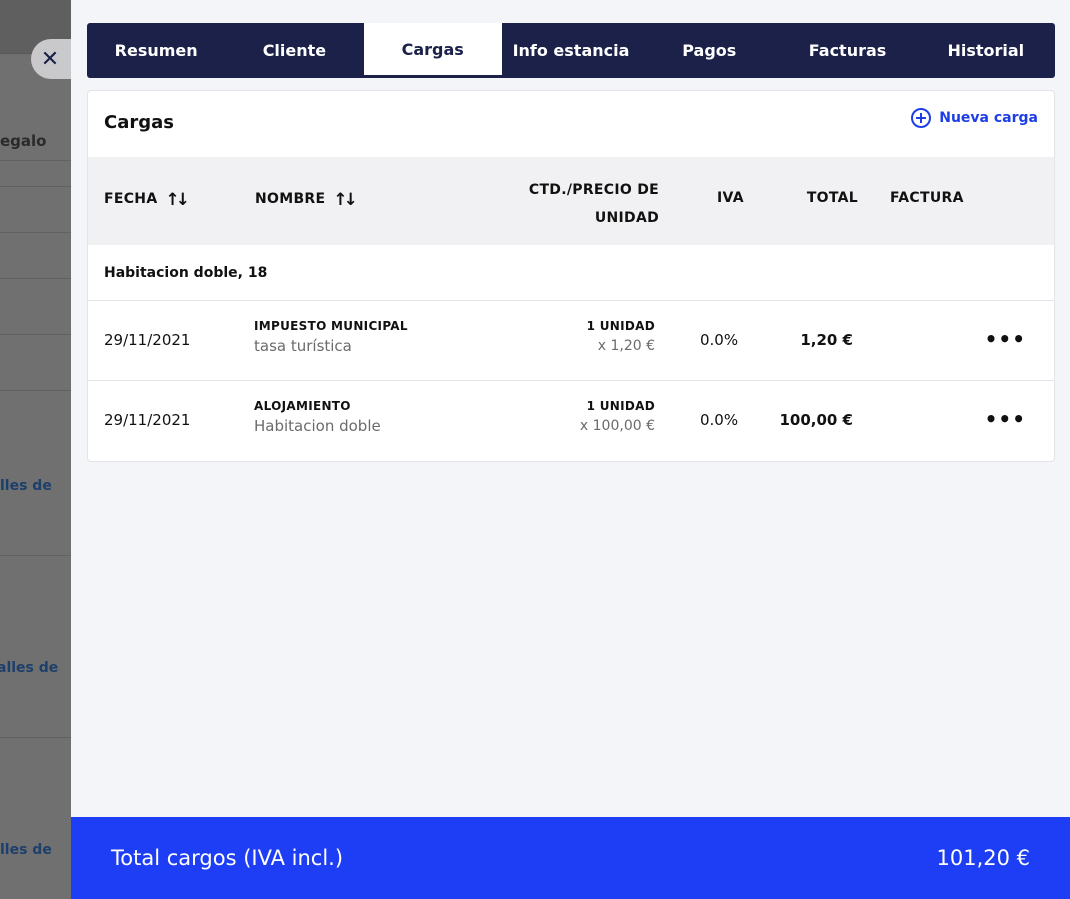  What do you see at coordinates (302, 406) in the screenshot?
I see `row-name: ALOJAMIENTO` at bounding box center [302, 406].